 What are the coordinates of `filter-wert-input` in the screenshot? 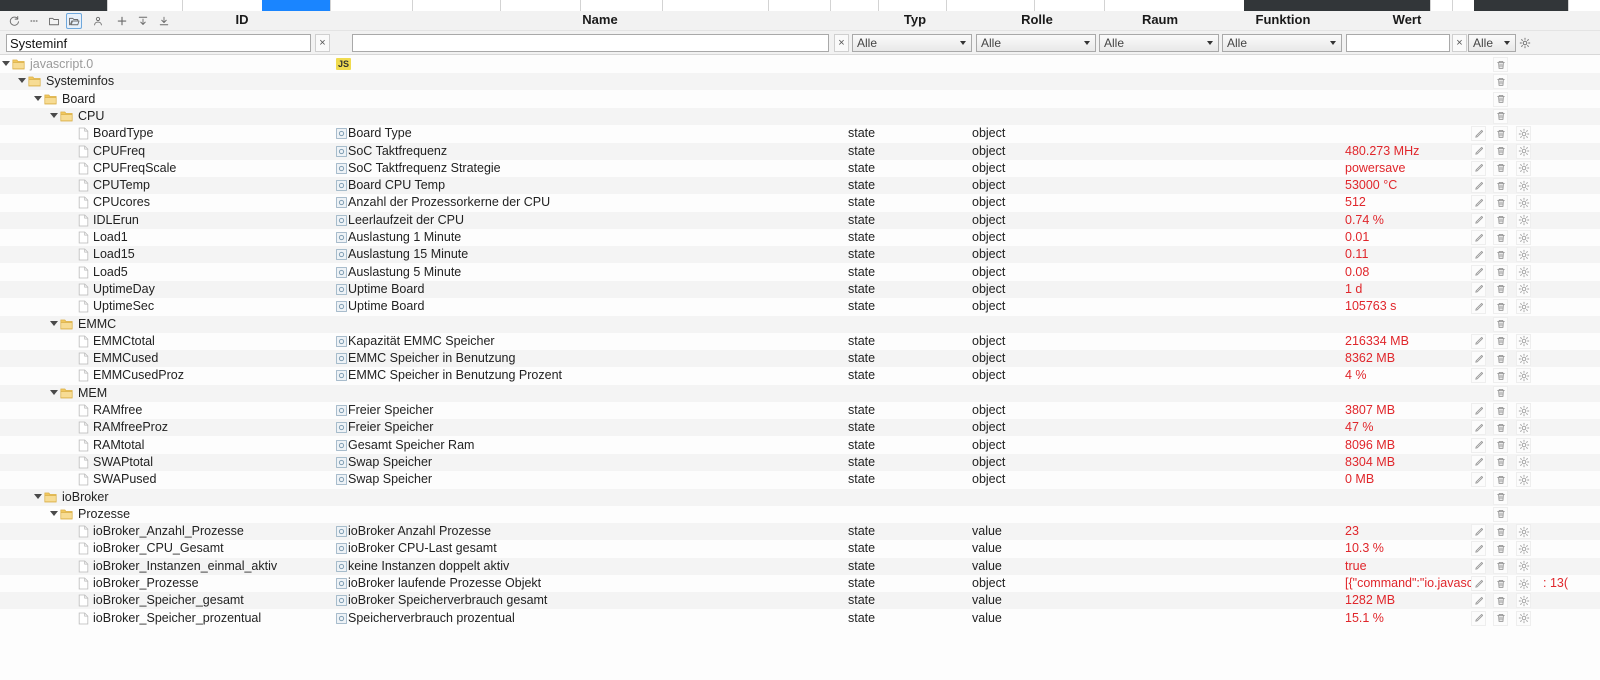 It's located at (1398, 43).